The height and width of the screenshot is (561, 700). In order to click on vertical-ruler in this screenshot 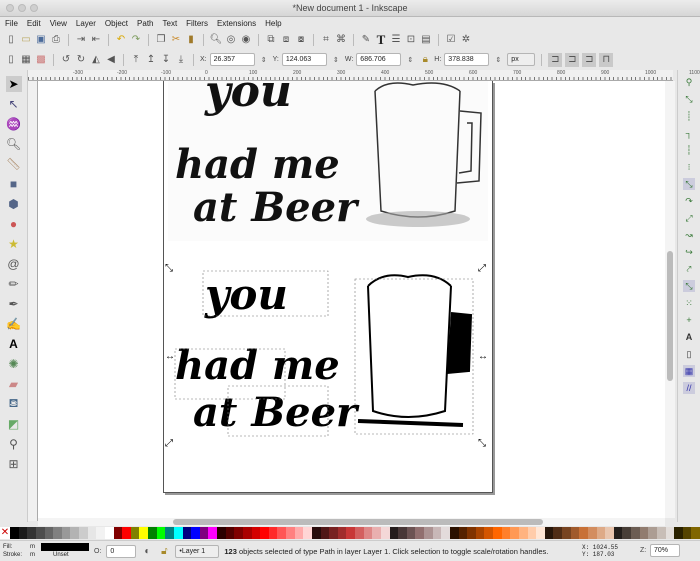, I will do `click(33, 301)`.